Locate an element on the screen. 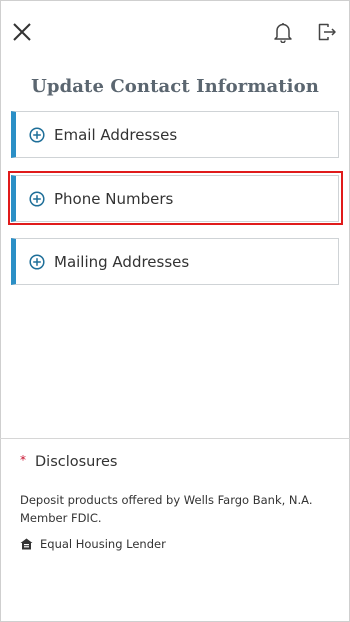  bell-icon is located at coordinates (283, 33).